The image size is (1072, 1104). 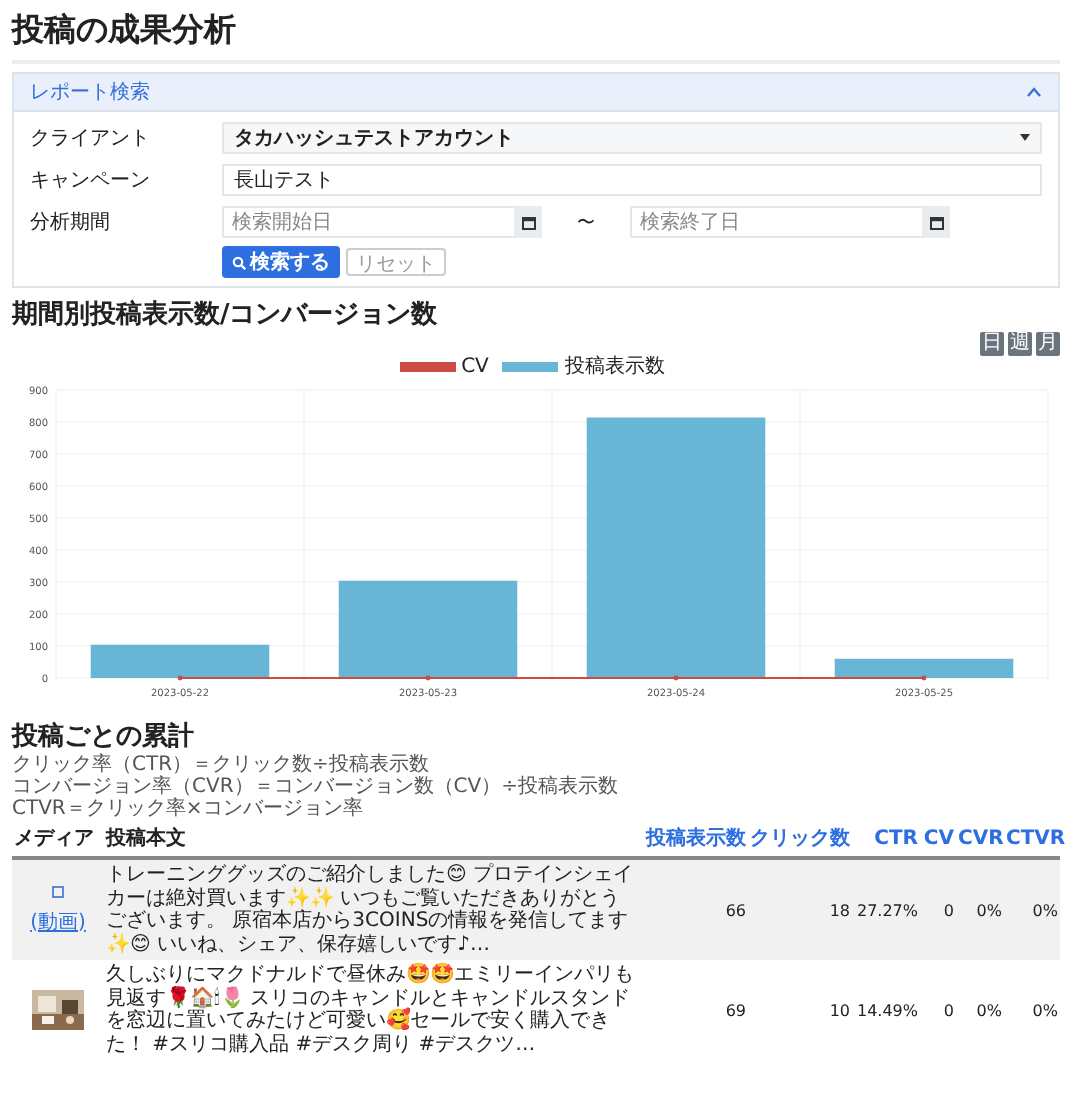 I want to click on sort-link: CV, so click(x=938, y=839).